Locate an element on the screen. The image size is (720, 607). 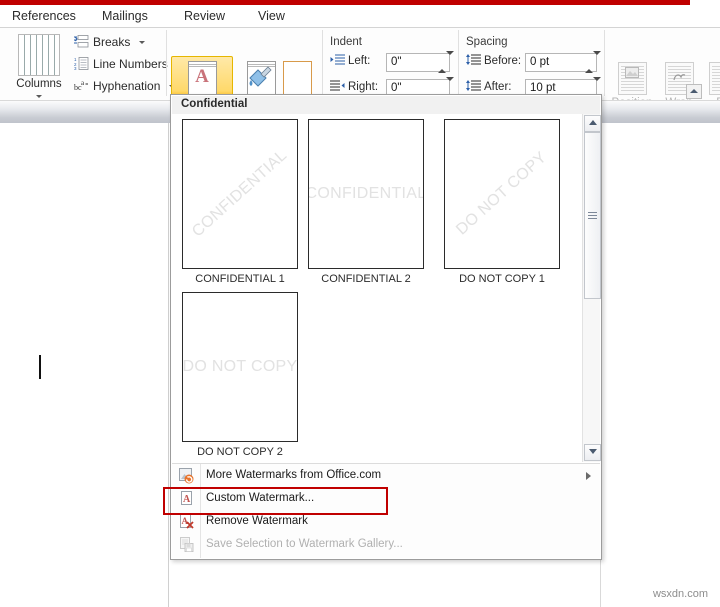
scrollbar-thumb is located at coordinates (592, 215).